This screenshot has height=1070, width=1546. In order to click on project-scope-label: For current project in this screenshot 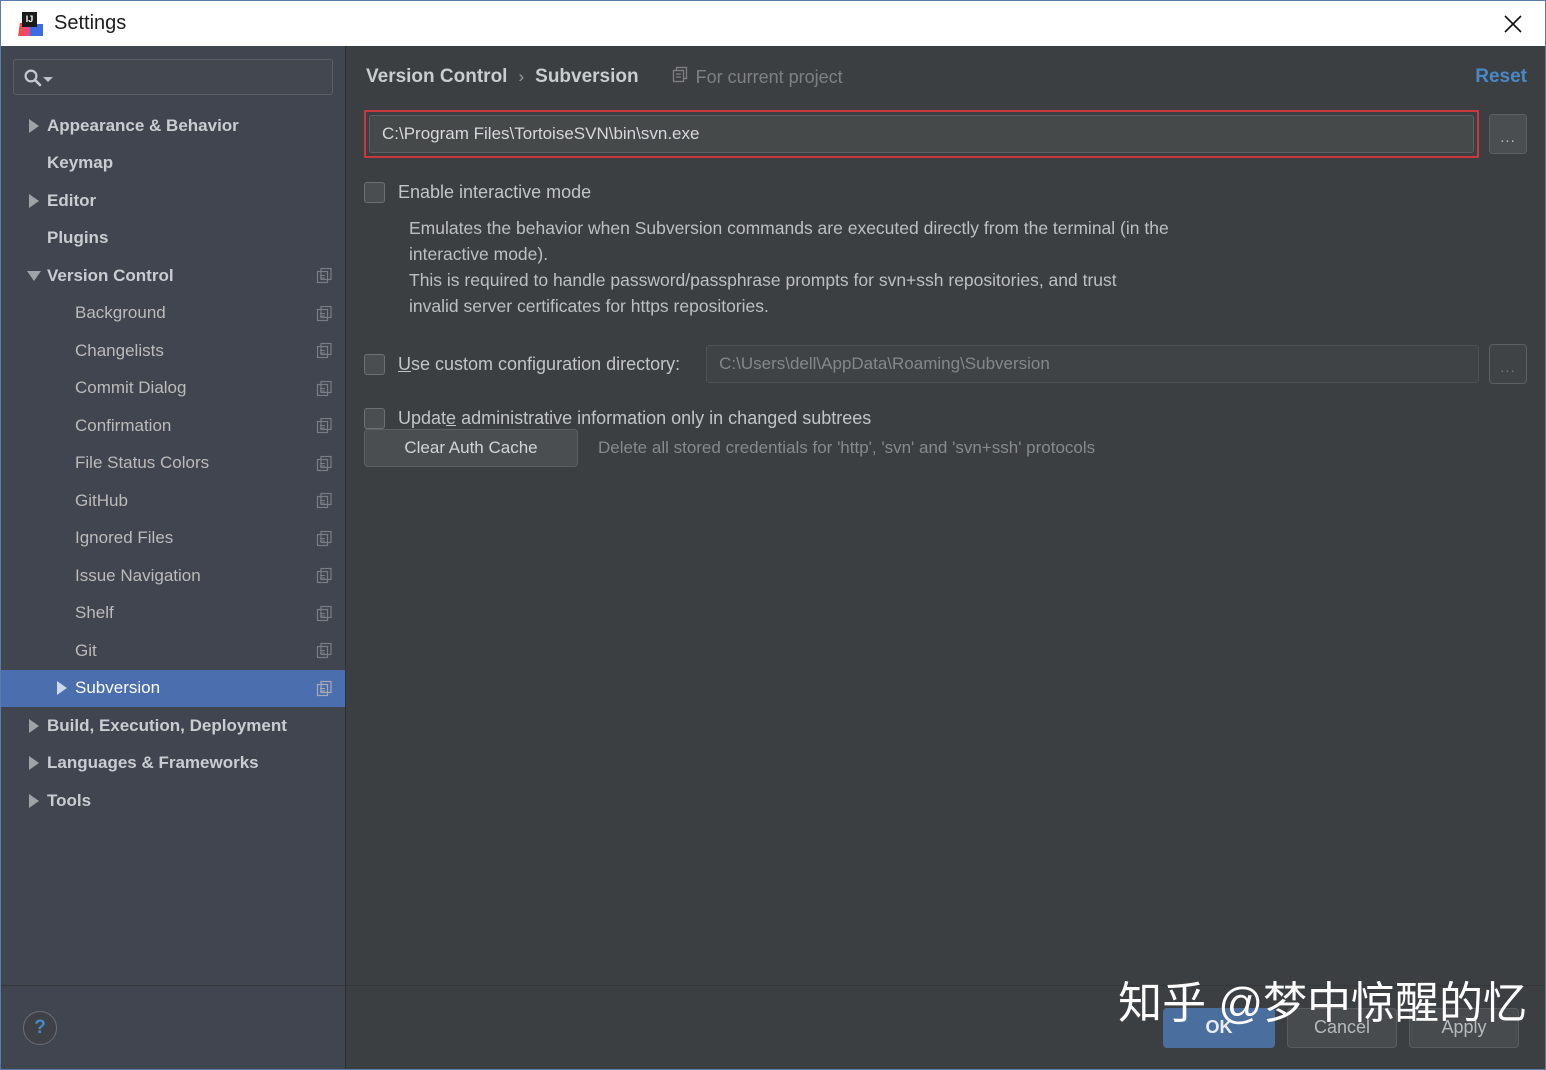, I will do `click(769, 76)`.